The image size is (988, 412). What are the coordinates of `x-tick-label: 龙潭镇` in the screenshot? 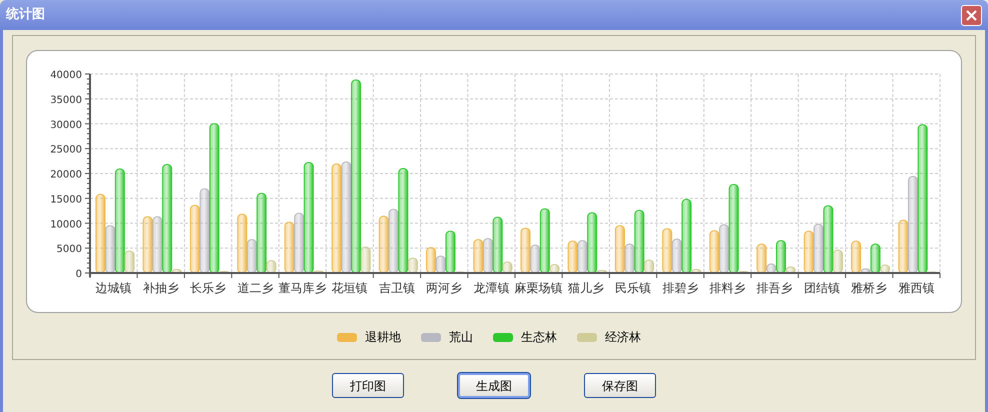 It's located at (491, 288).